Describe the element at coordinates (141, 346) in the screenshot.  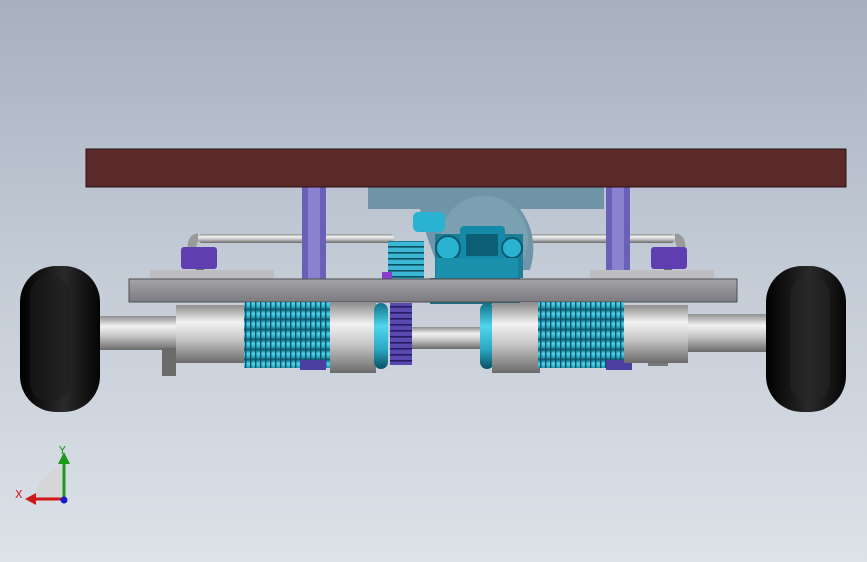
I see `drive-axle-left` at that location.